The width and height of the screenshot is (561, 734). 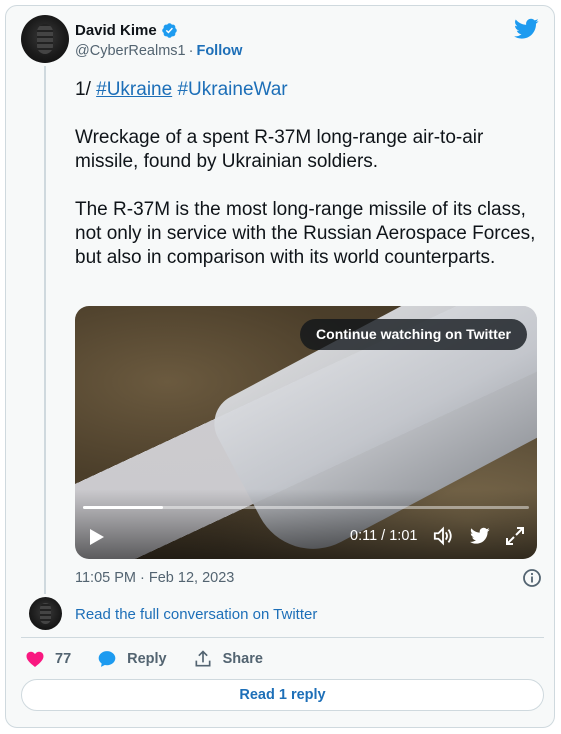 I want to click on video-progress-bar, so click(x=306, y=507).